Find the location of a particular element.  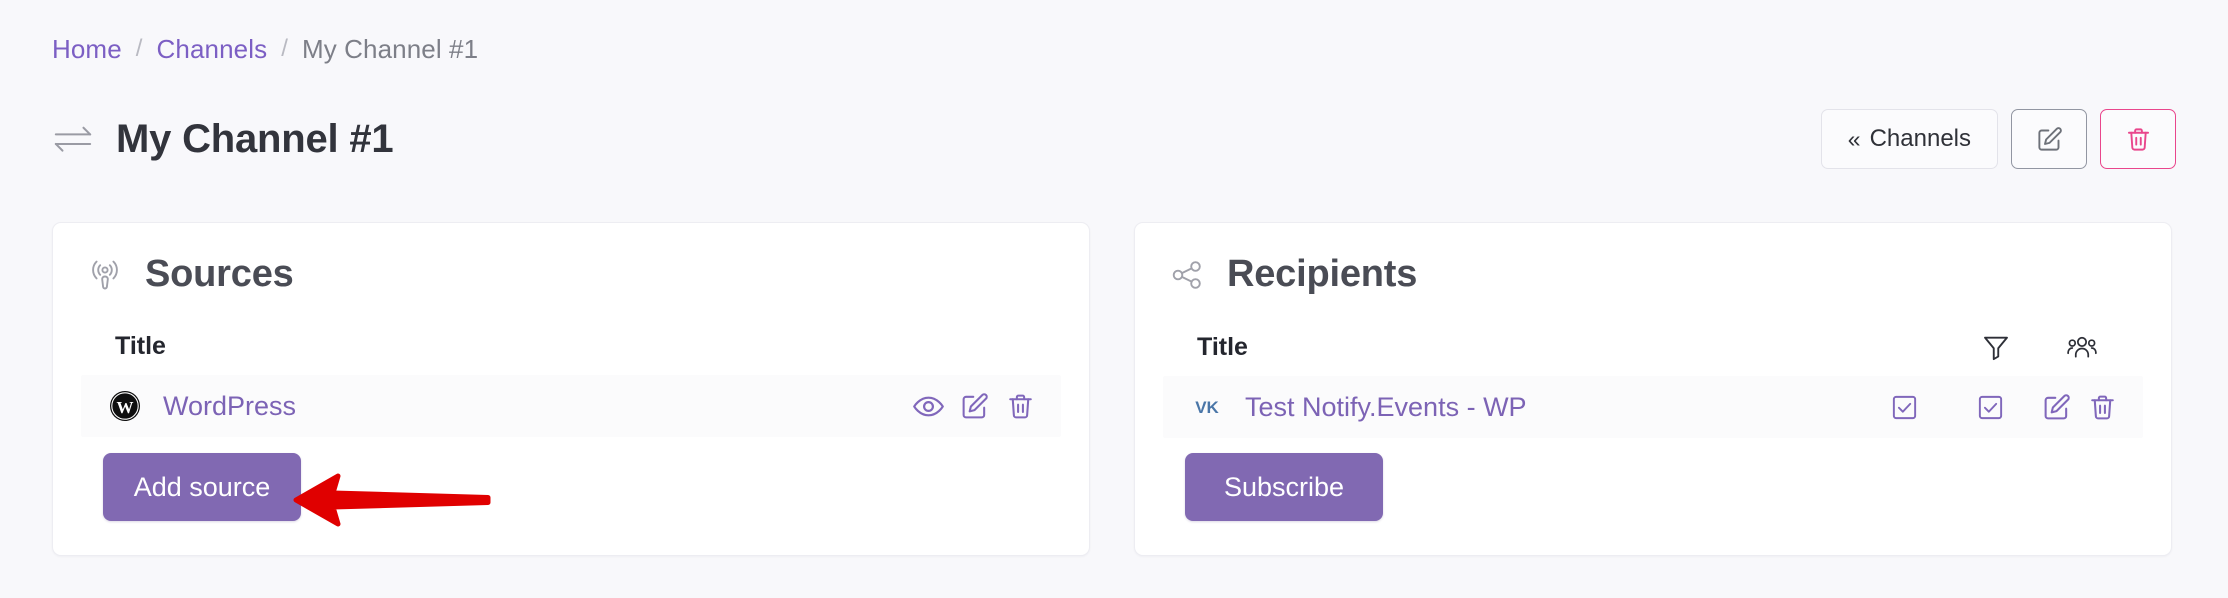

sources-table: Title W WordPress is located at coordinates (571, 384).